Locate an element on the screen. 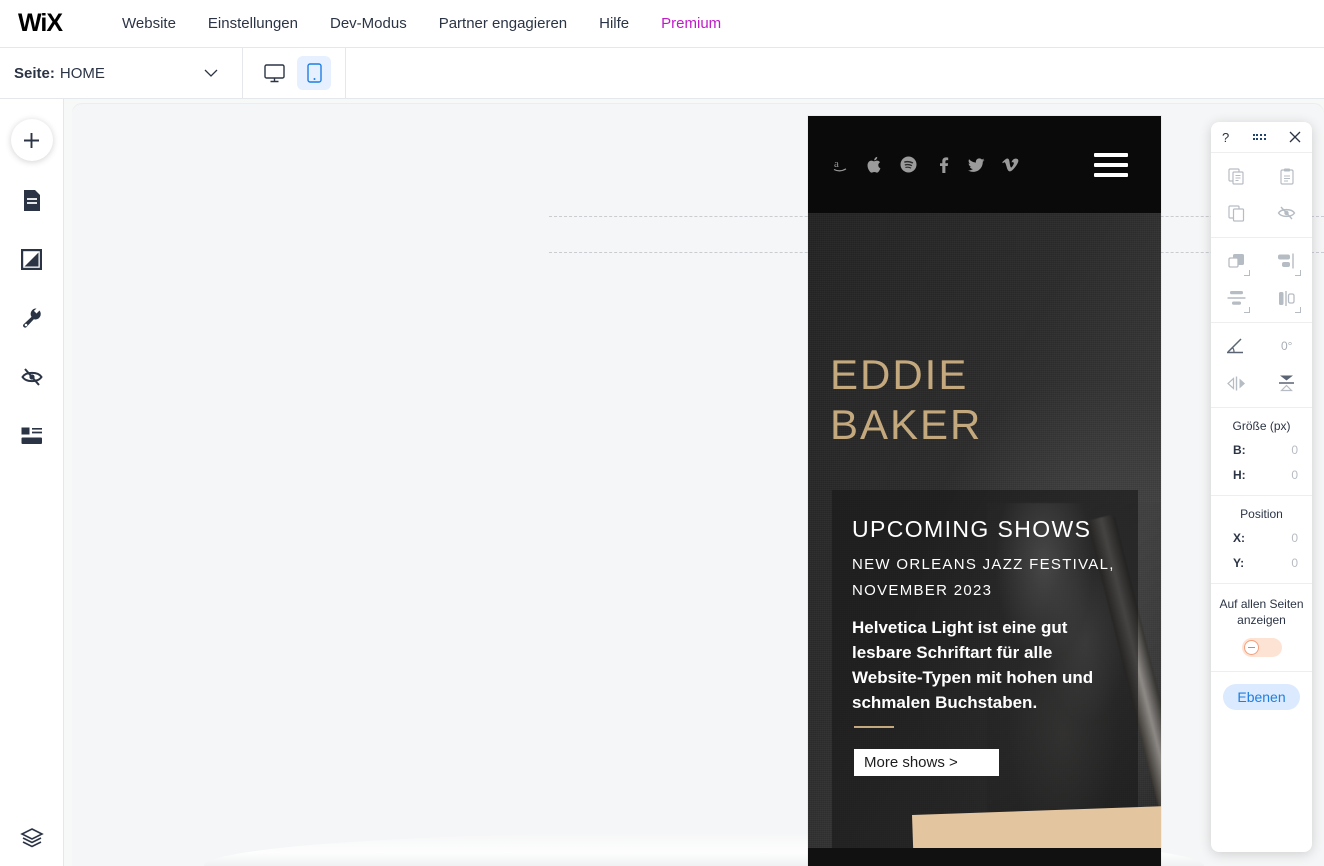 Image resolution: width=1324 pixels, height=866 pixels. site-header: a is located at coordinates (984, 164).